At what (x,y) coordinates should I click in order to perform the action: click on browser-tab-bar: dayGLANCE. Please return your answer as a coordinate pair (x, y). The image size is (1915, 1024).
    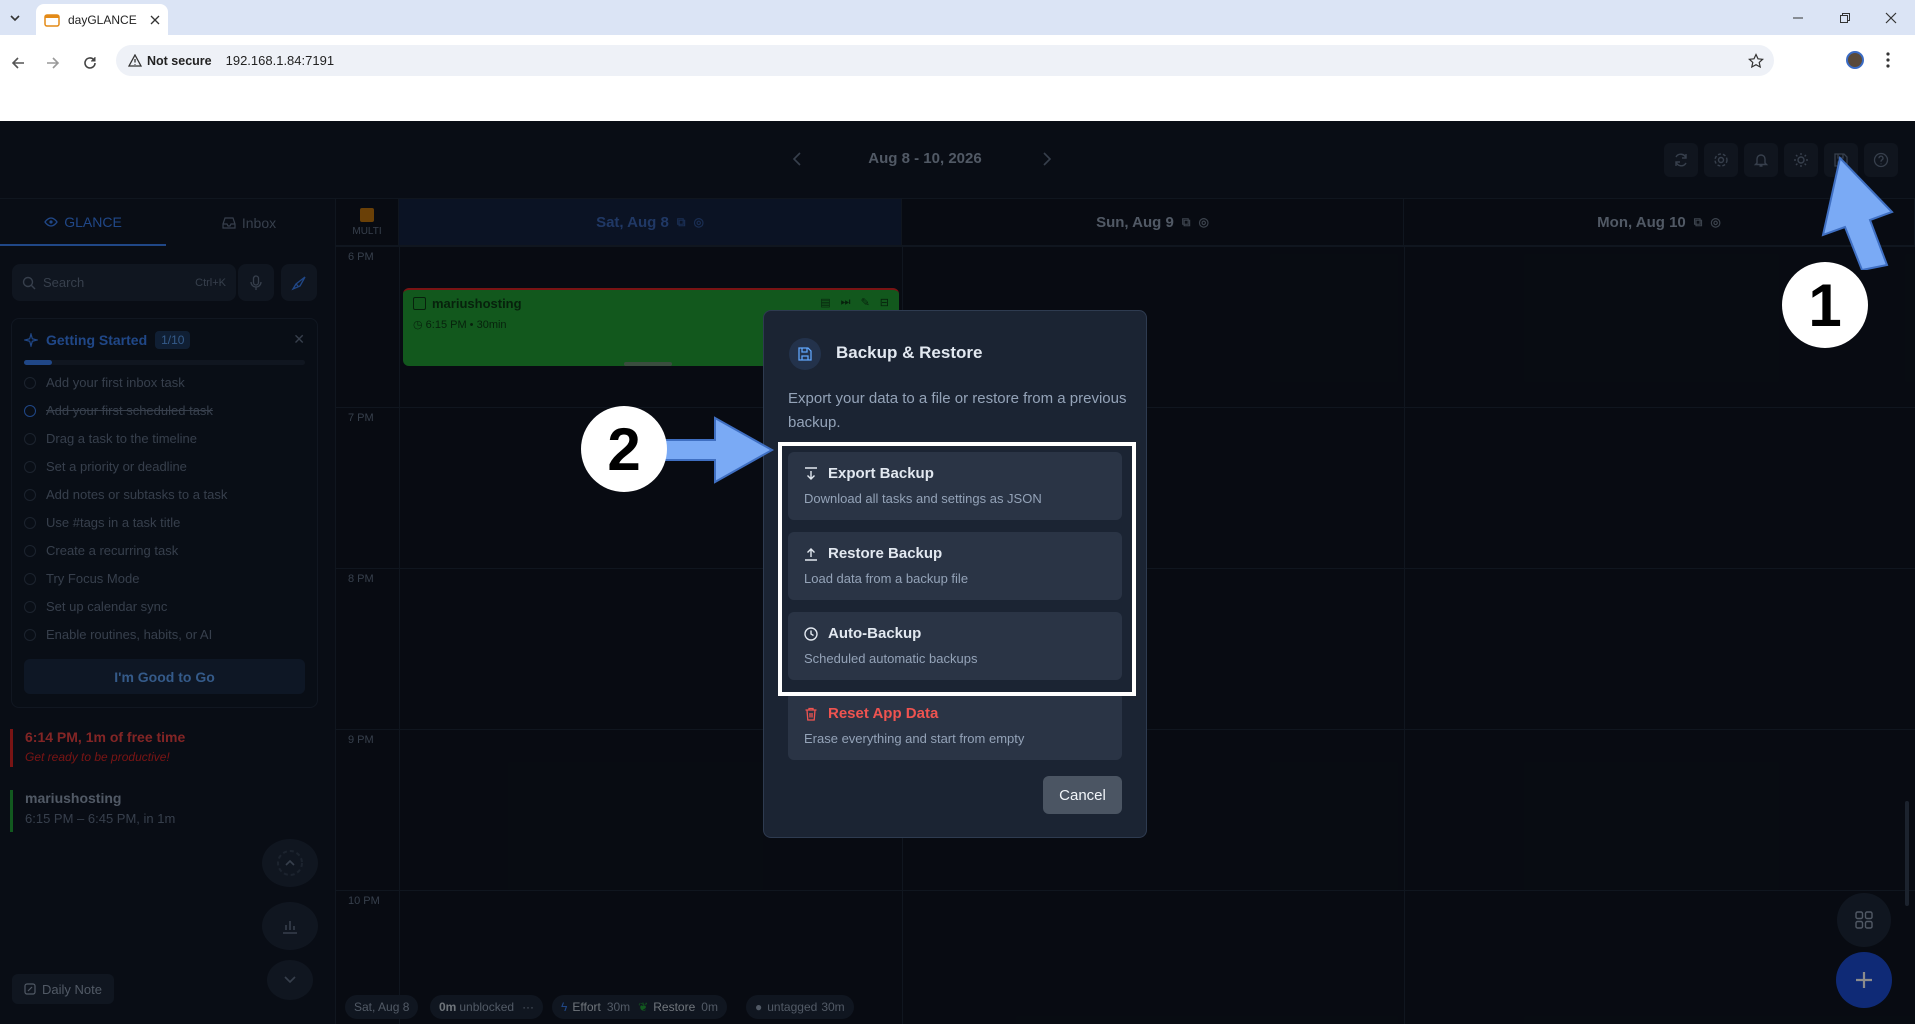
    Looking at the image, I should click on (957, 17).